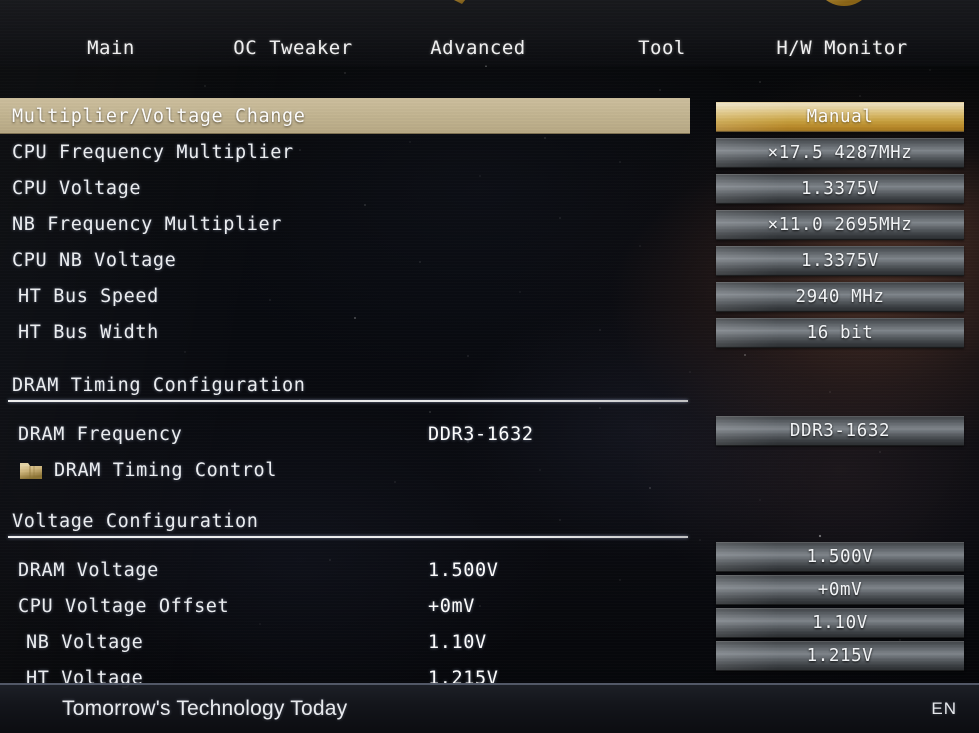 The width and height of the screenshot is (979, 733). What do you see at coordinates (88, 570) in the screenshot?
I see `setting-label: DRAM Voltage` at bounding box center [88, 570].